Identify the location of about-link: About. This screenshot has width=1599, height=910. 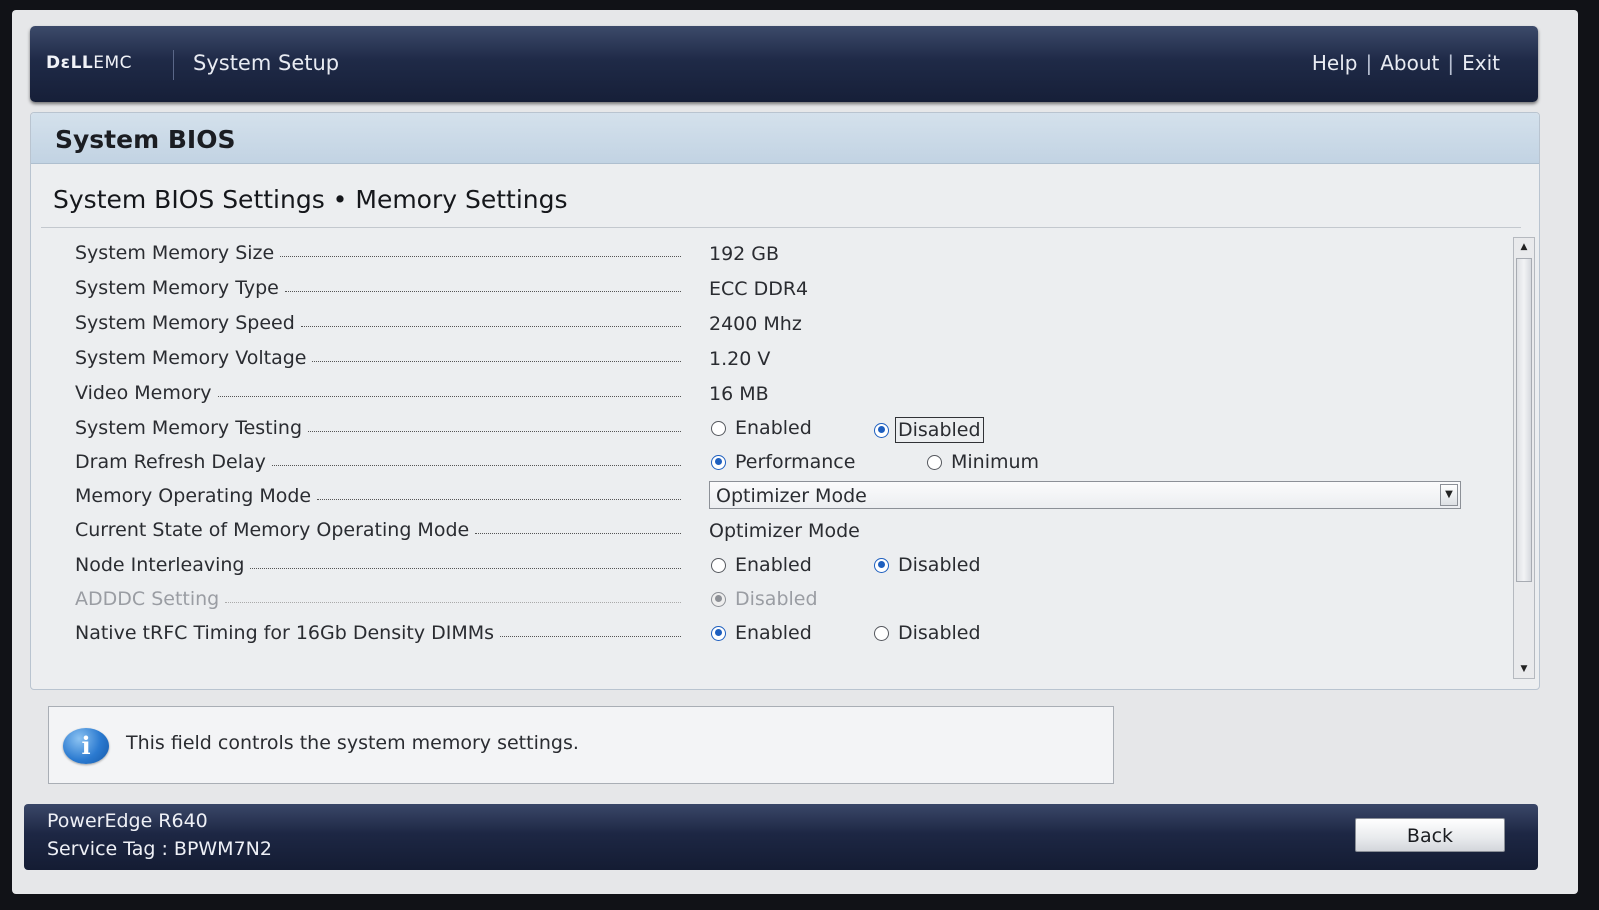
(1409, 63).